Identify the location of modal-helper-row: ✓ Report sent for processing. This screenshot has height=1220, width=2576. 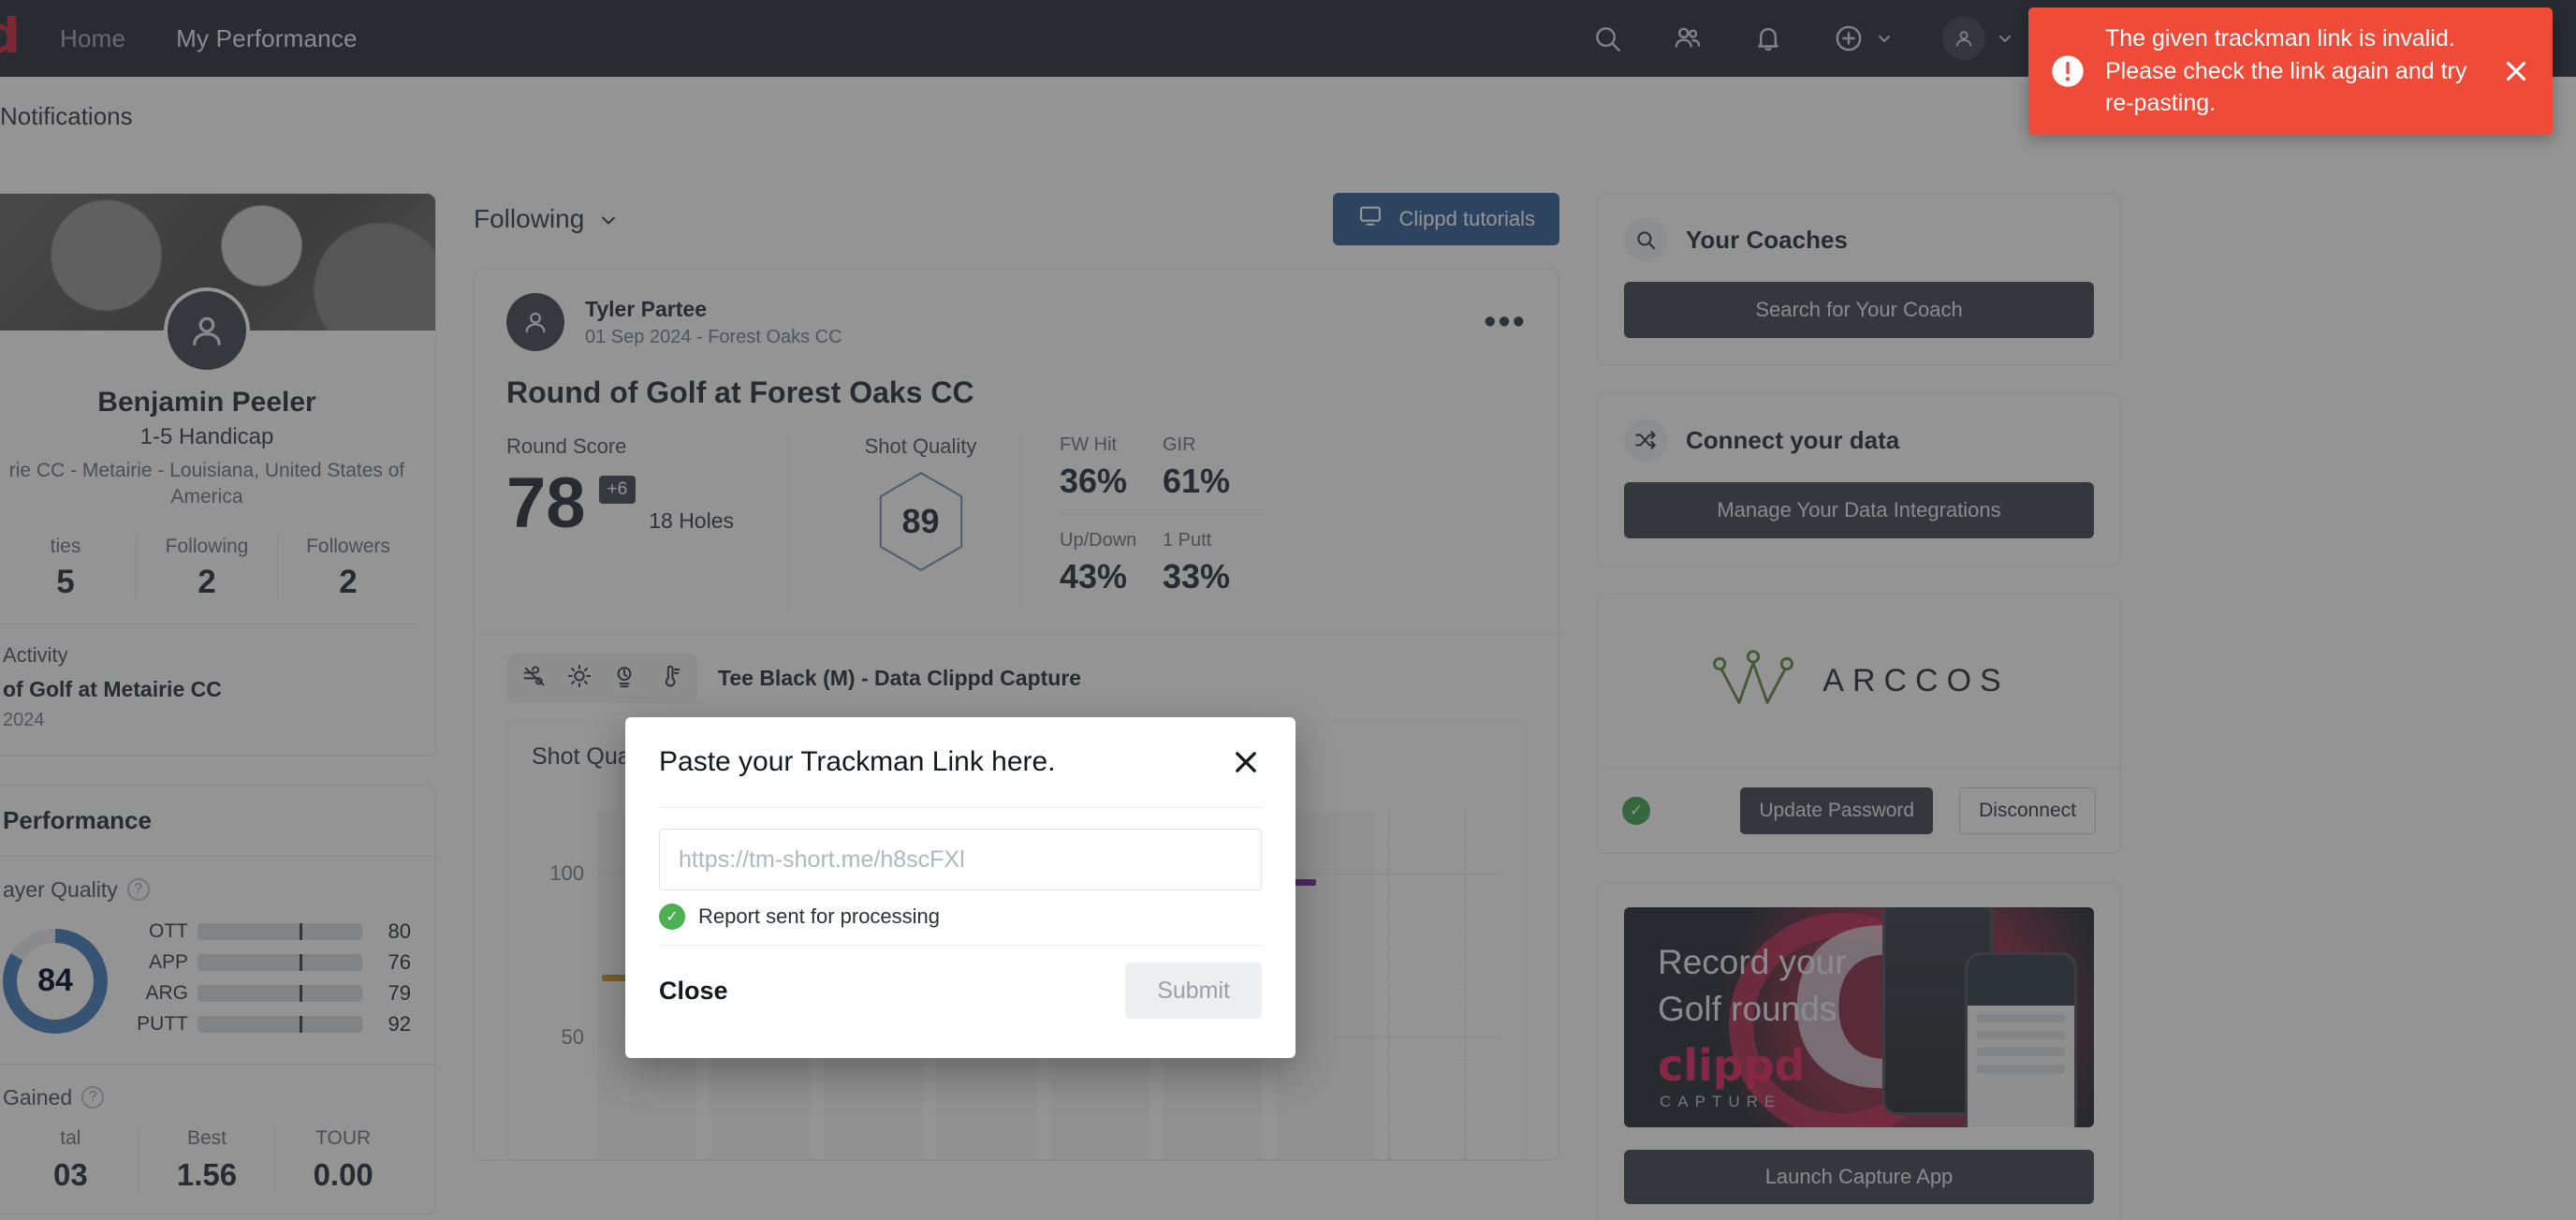
(961, 924).